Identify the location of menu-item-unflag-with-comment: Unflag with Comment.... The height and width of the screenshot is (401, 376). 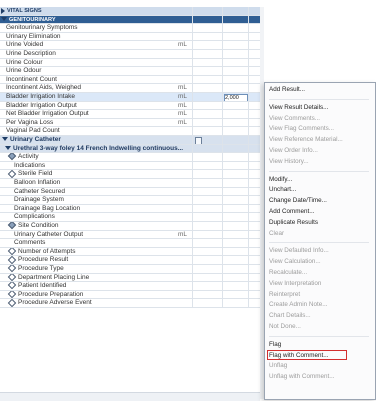
(319, 377).